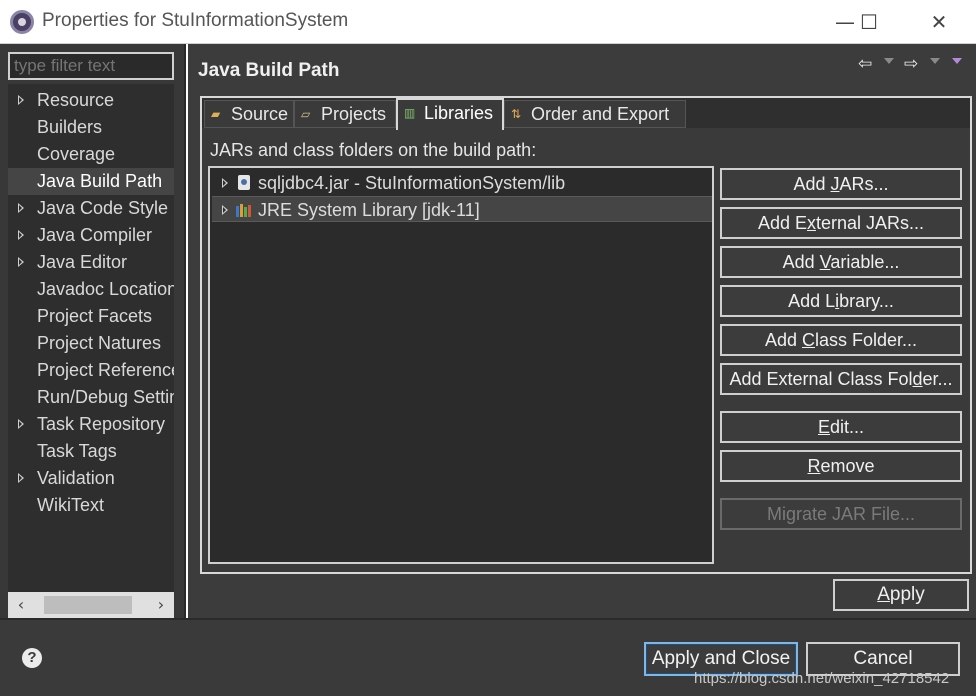 The height and width of the screenshot is (696, 976). I want to click on sidebar-item-javadoc-location: Javadoc Location, so click(91, 289).